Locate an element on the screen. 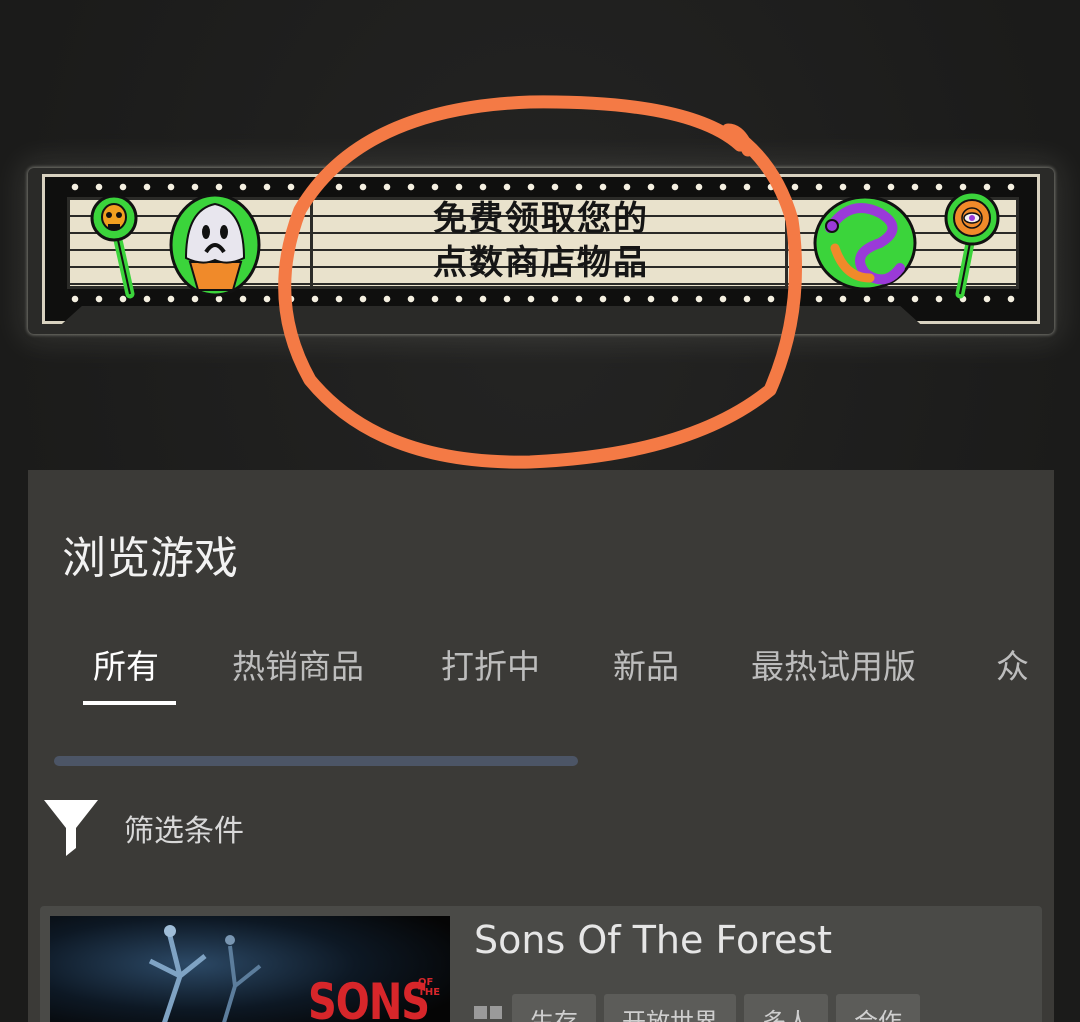 The width and height of the screenshot is (1080, 1022). active-tab-indicator is located at coordinates (129, 703).